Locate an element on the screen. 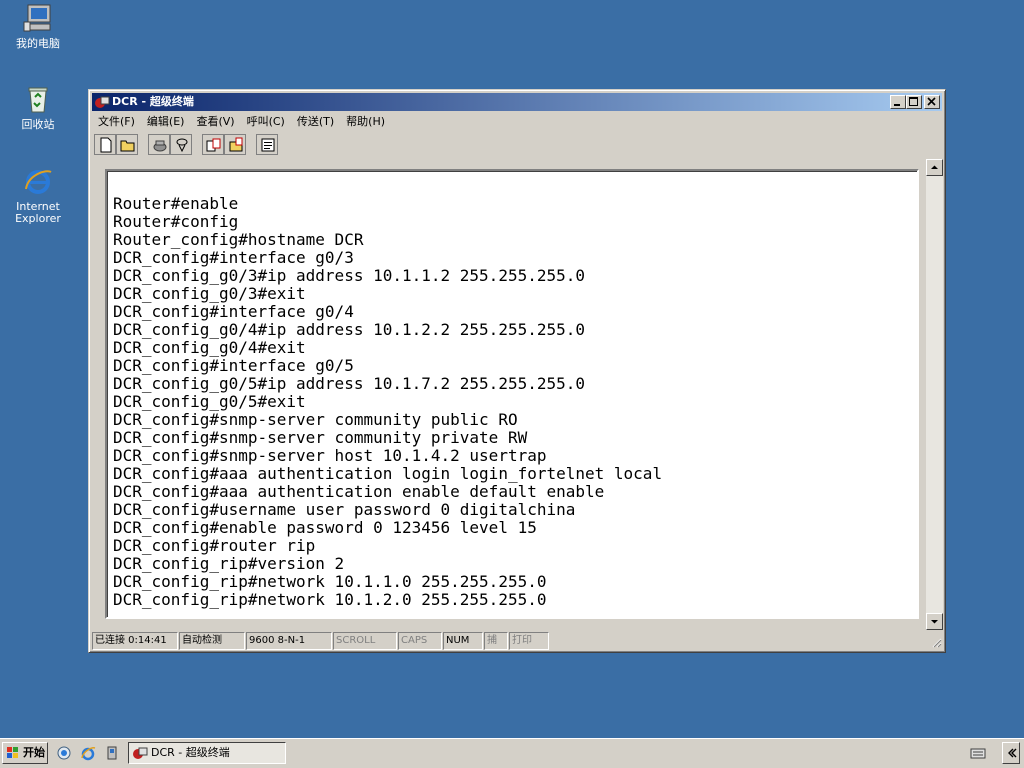 This screenshot has height=768, width=1024. maximize-button is located at coordinates (914, 102).